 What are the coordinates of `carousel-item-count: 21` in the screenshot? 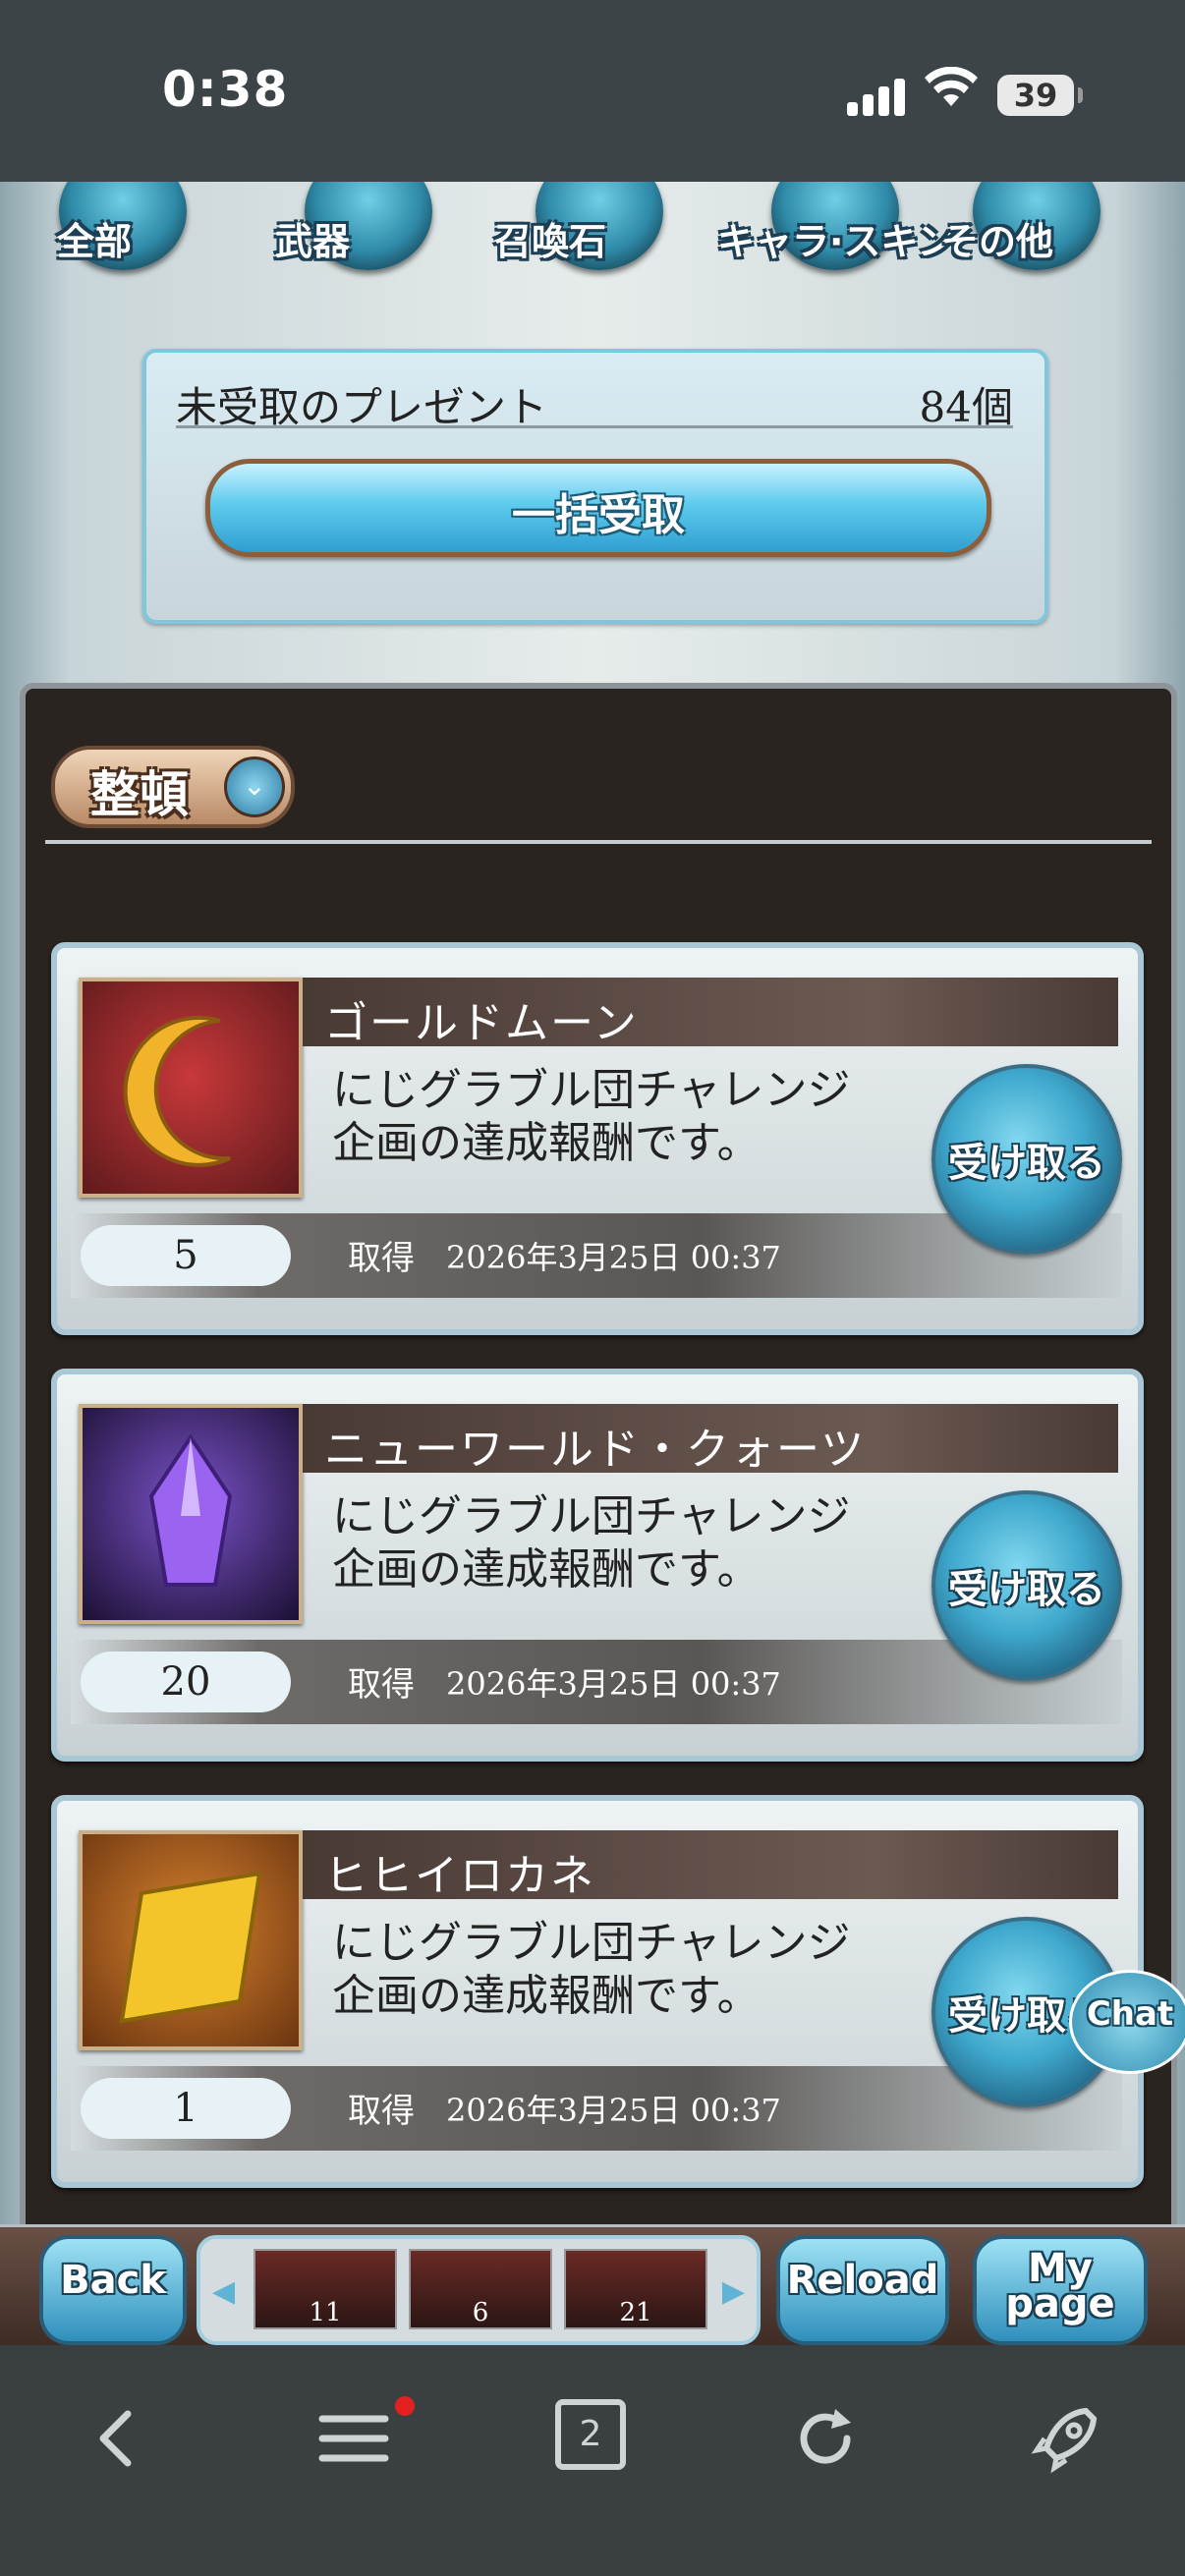 It's located at (635, 2312).